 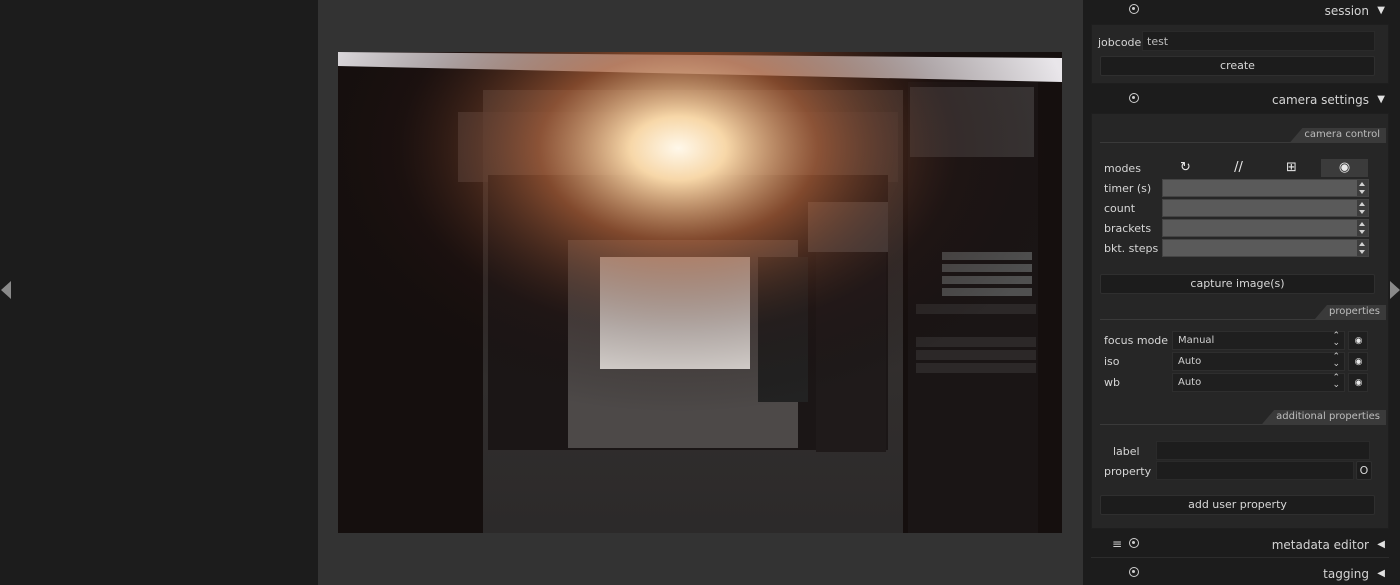 I want to click on tagging-module-header: tagging ◀, so click(x=1240, y=574).